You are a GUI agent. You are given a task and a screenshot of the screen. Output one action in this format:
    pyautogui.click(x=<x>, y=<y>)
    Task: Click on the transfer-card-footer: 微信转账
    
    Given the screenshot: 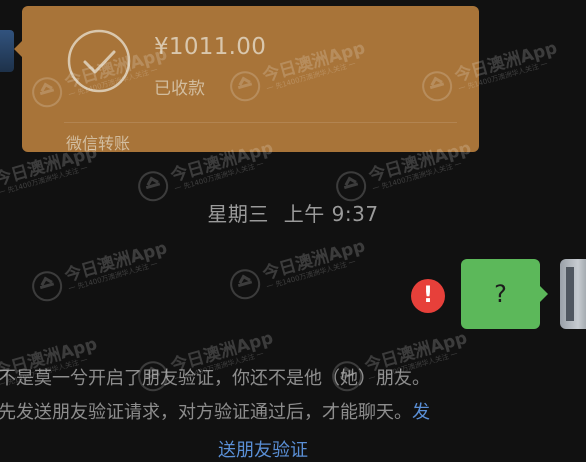 What is the action you would take?
    pyautogui.click(x=98, y=143)
    